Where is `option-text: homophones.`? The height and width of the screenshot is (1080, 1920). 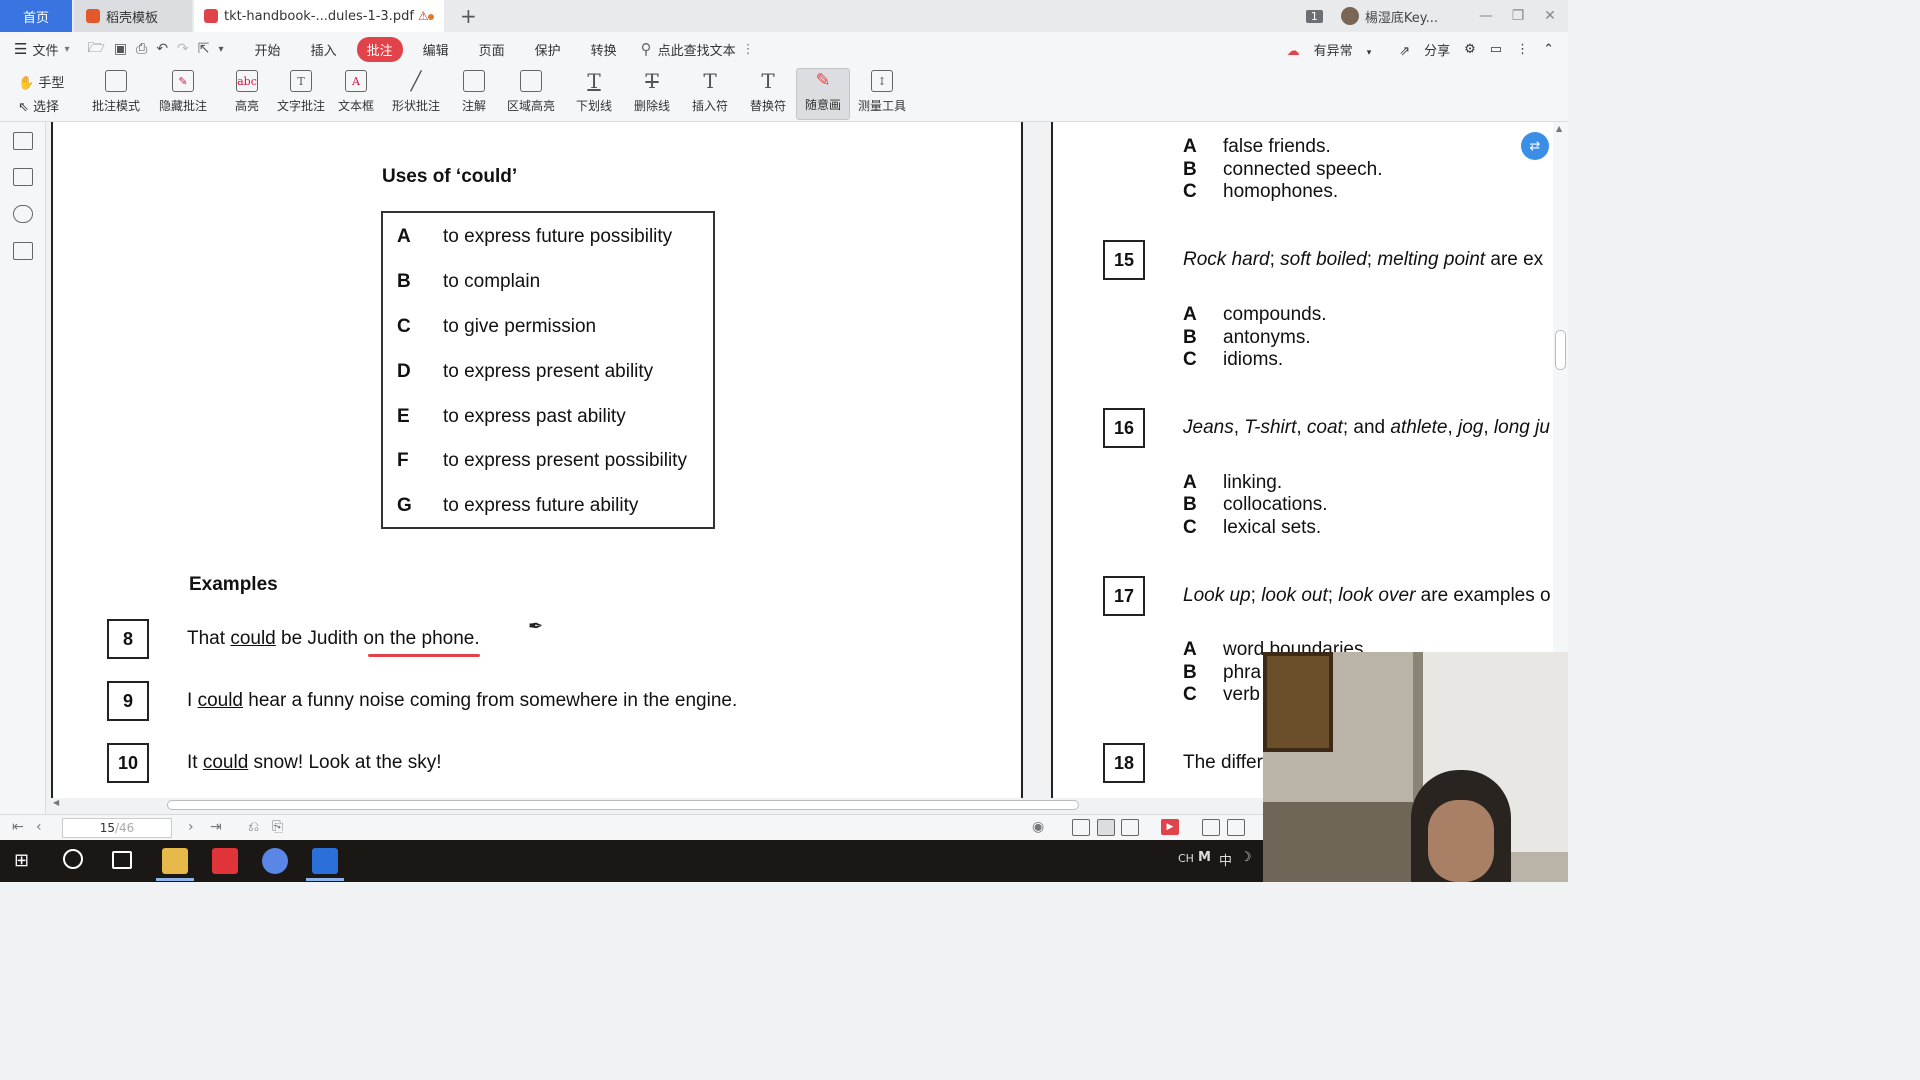 option-text: homophones. is located at coordinates (1281, 191).